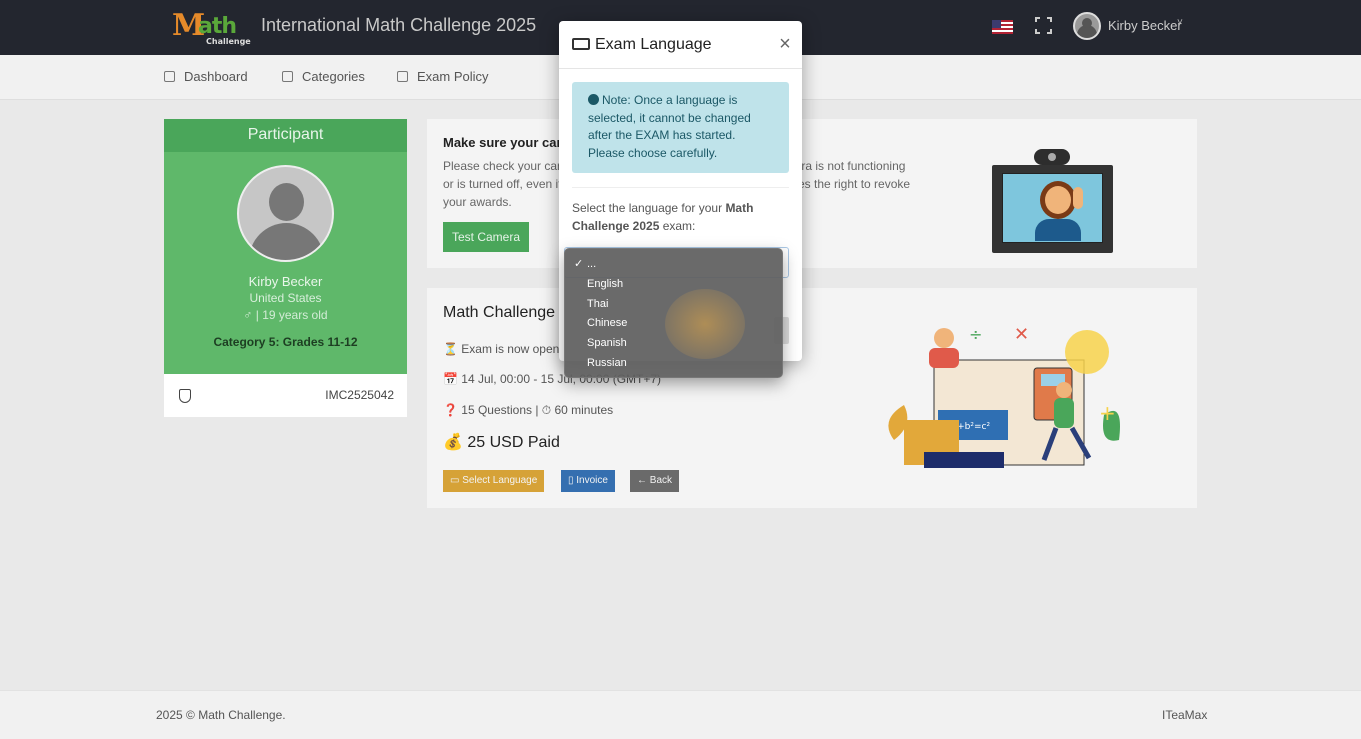  What do you see at coordinates (285, 298) in the screenshot?
I see `participant-country: United States` at bounding box center [285, 298].